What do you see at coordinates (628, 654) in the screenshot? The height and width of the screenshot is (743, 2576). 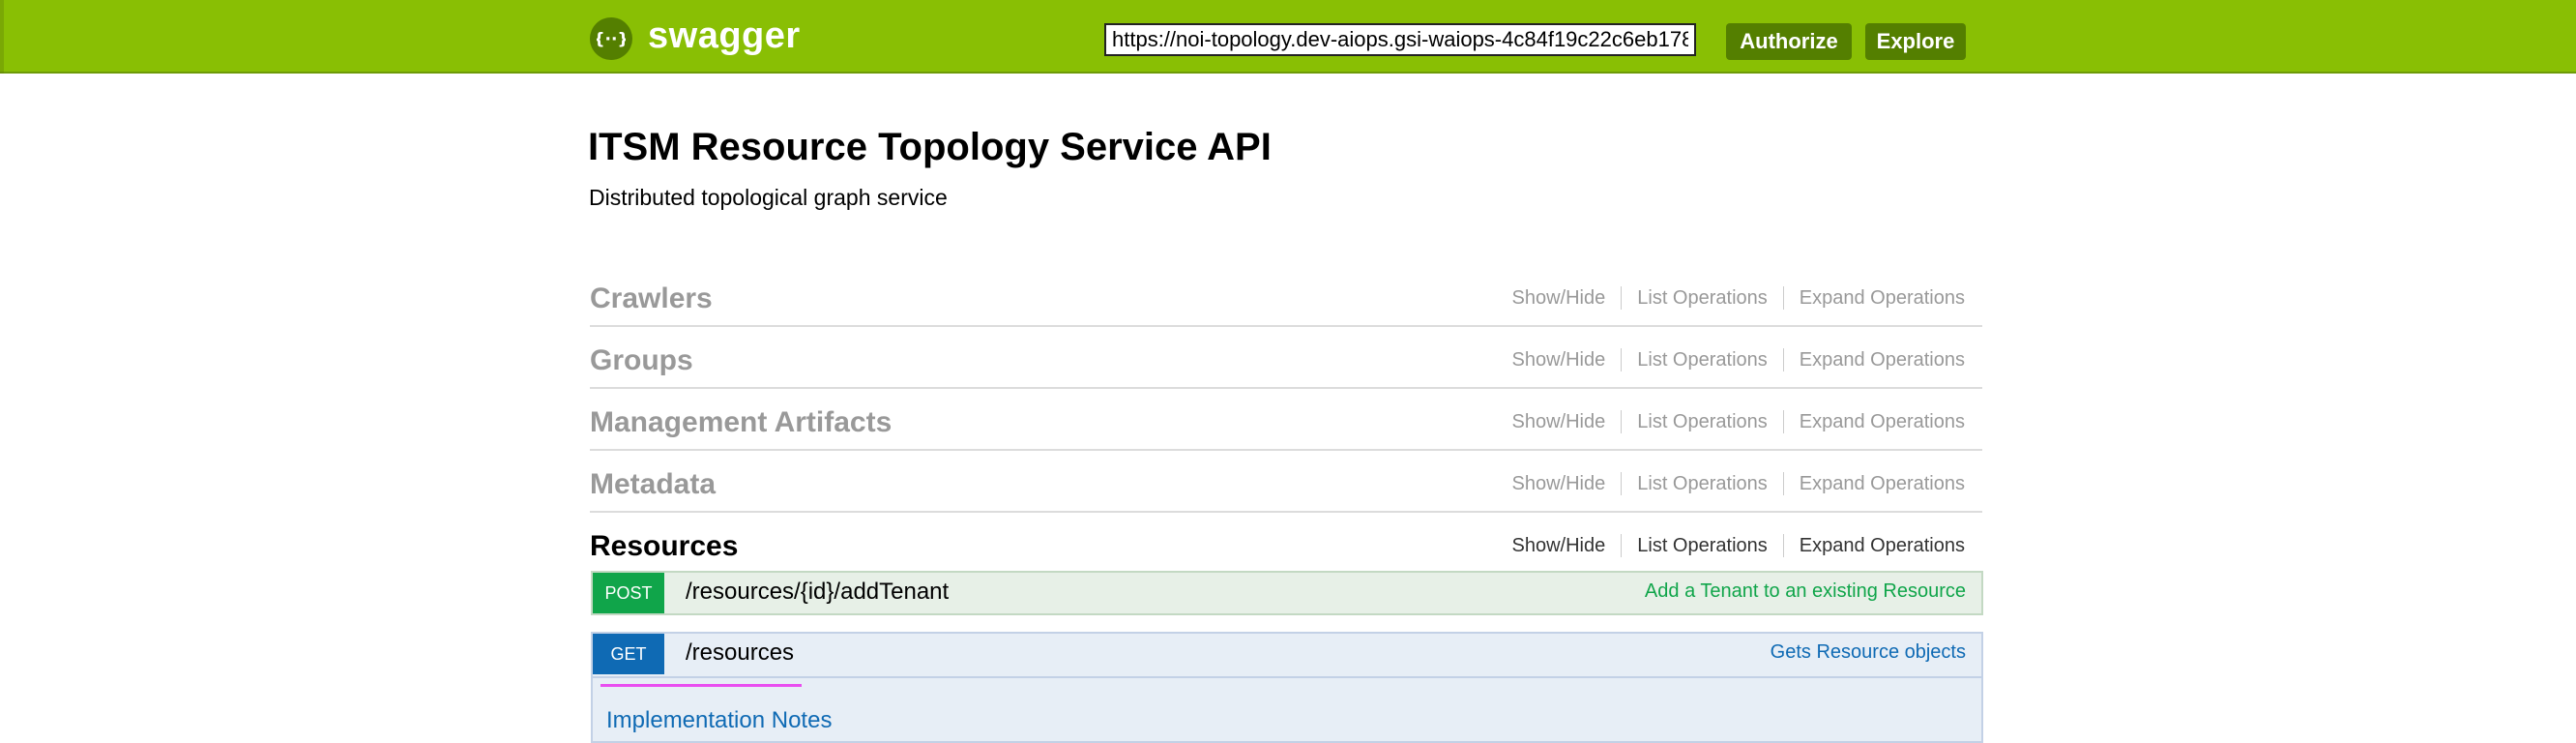 I see `method-badge-get: GET` at bounding box center [628, 654].